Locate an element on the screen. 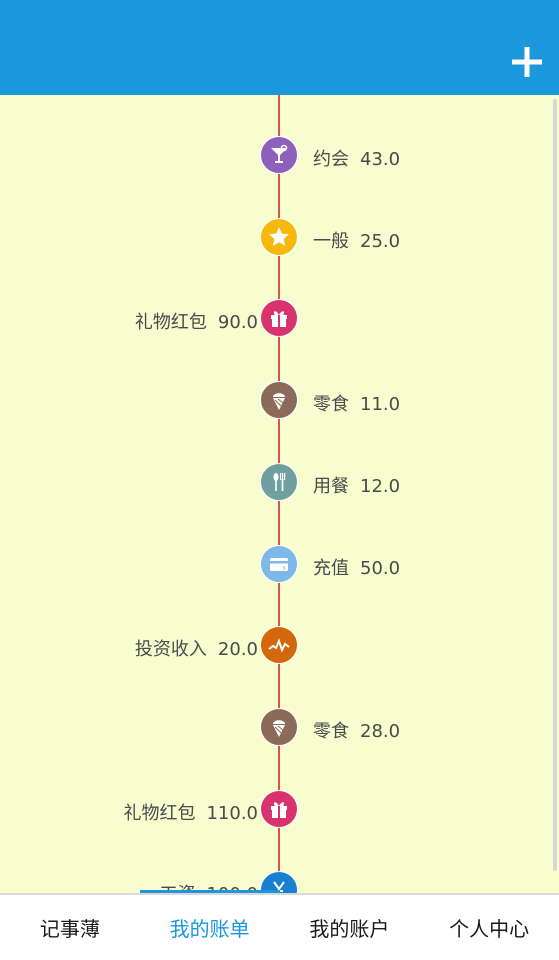  entry-amount: 11.0 is located at coordinates (380, 405).